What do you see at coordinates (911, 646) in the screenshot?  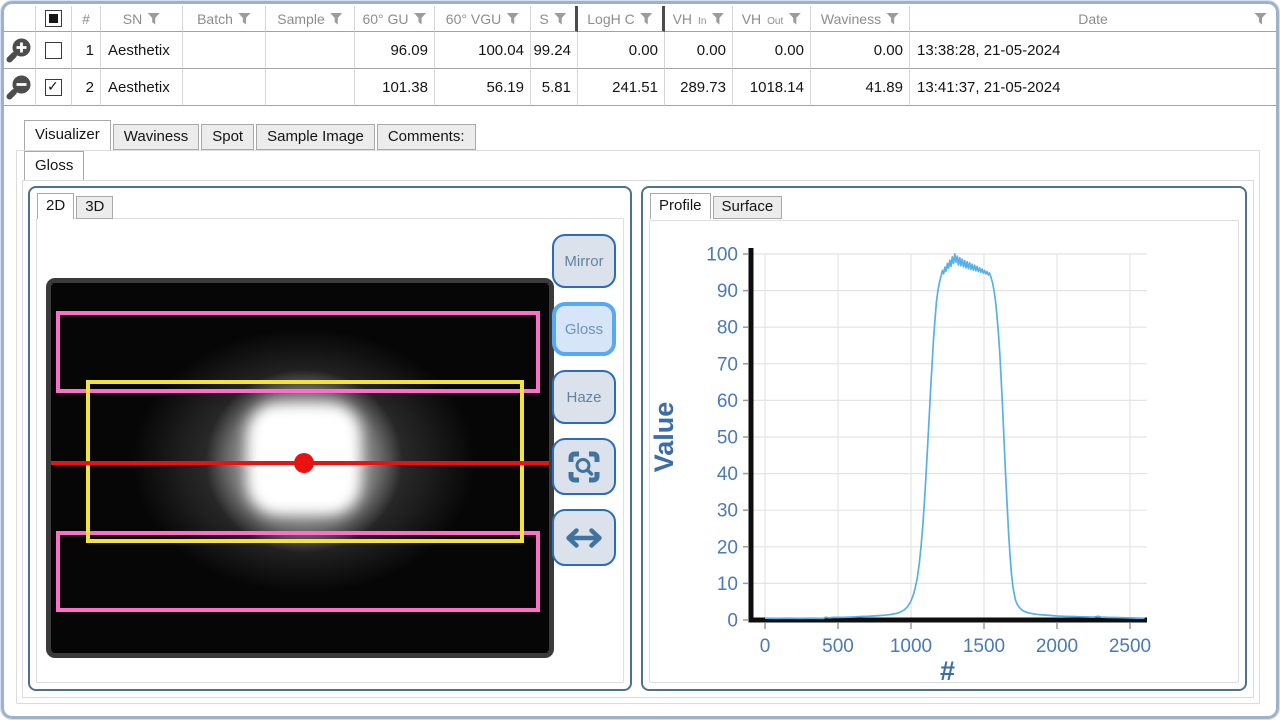 I see `svg-text: 1000` at bounding box center [911, 646].